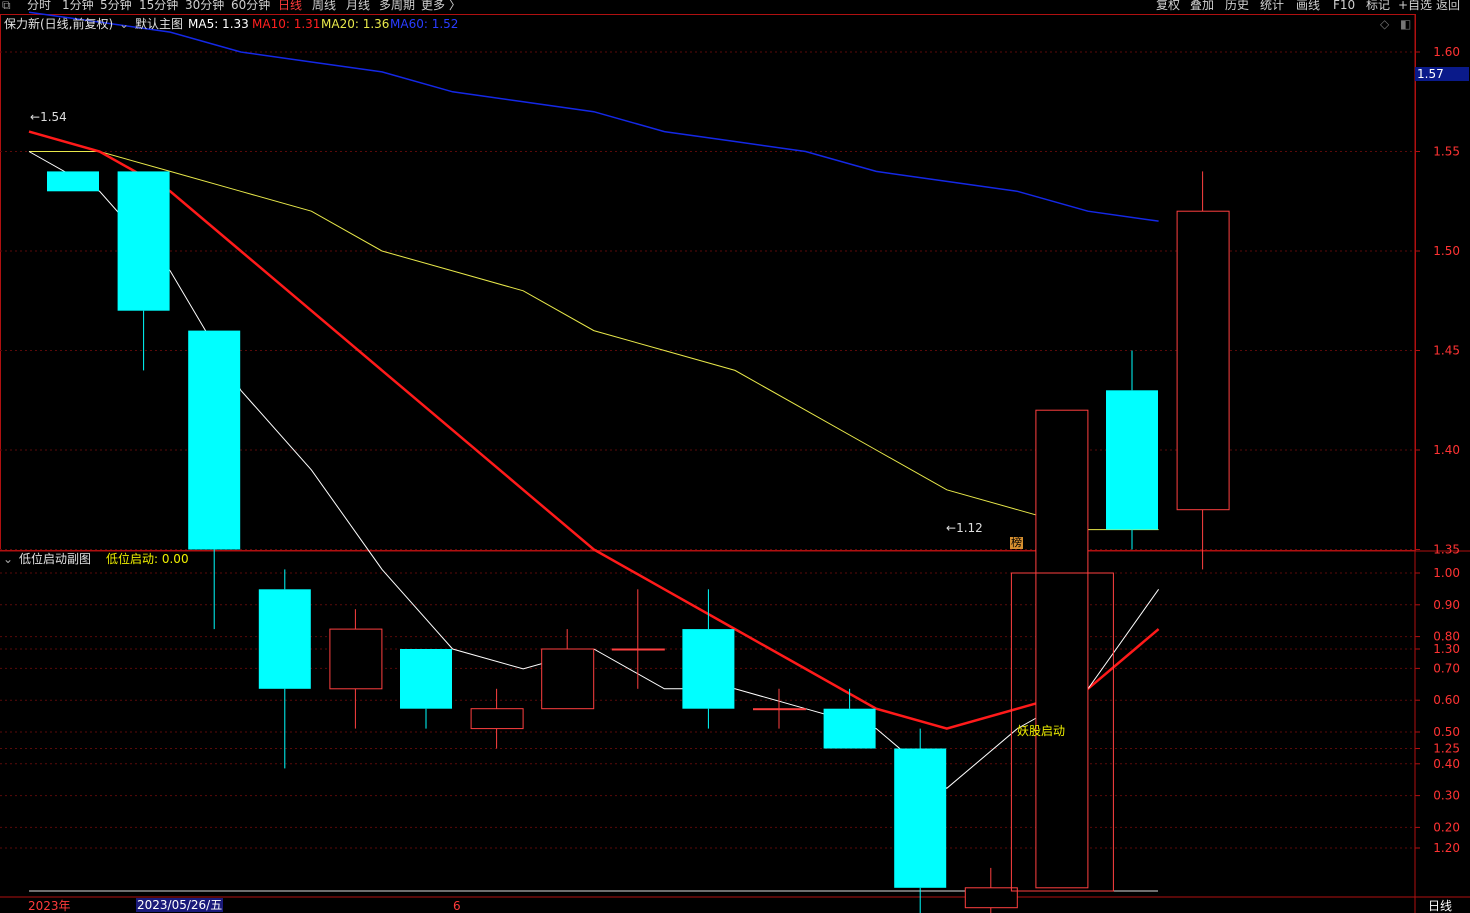 The height and width of the screenshot is (913, 1470). Describe the element at coordinates (424, 24) in the screenshot. I see `ma60-label: MA60: 1.52` at that location.